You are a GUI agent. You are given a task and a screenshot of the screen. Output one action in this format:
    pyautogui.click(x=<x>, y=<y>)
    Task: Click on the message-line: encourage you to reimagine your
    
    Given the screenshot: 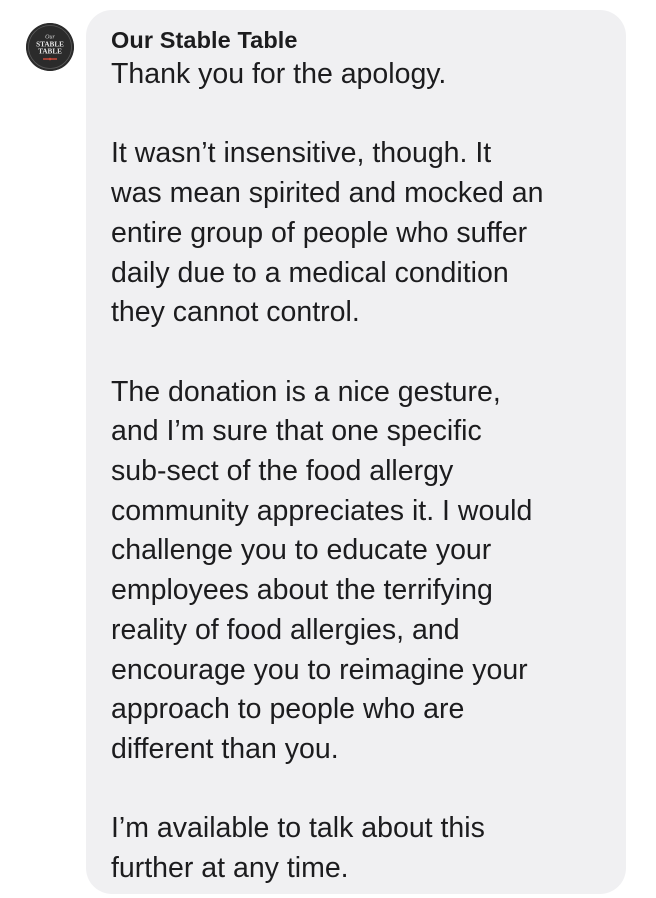 What is the action you would take?
    pyautogui.click(x=319, y=669)
    